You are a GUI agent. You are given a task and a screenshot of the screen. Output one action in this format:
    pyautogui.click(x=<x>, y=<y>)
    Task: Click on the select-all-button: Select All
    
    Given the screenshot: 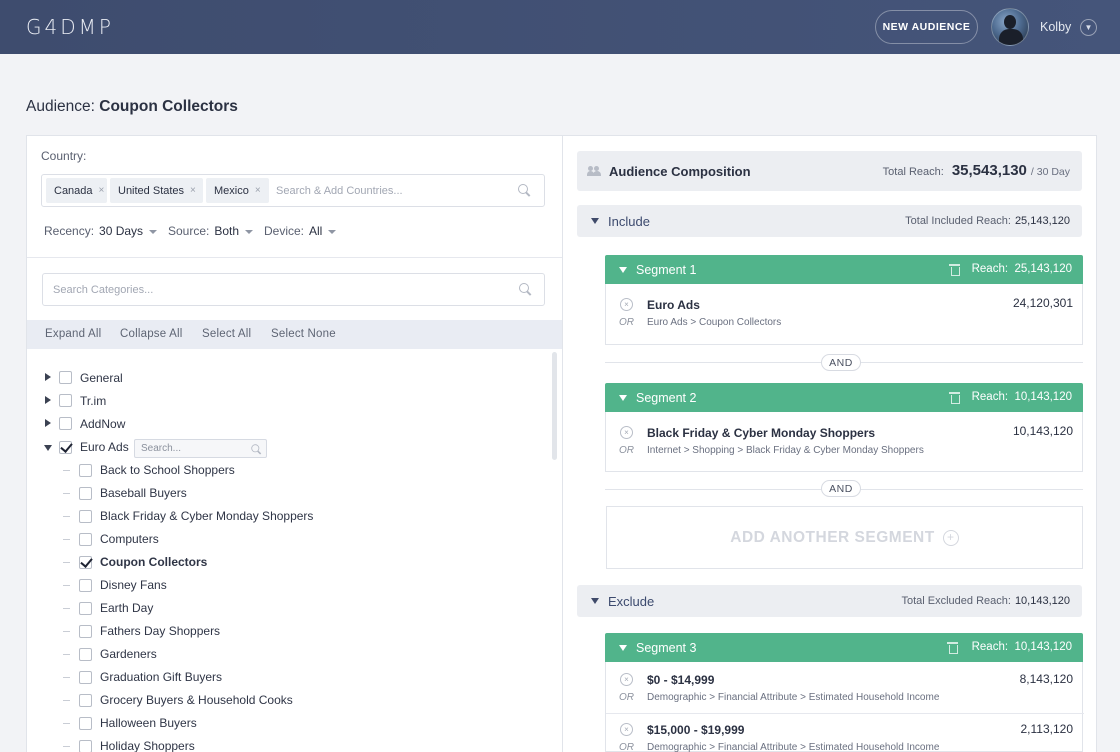 What is the action you would take?
    pyautogui.click(x=226, y=334)
    